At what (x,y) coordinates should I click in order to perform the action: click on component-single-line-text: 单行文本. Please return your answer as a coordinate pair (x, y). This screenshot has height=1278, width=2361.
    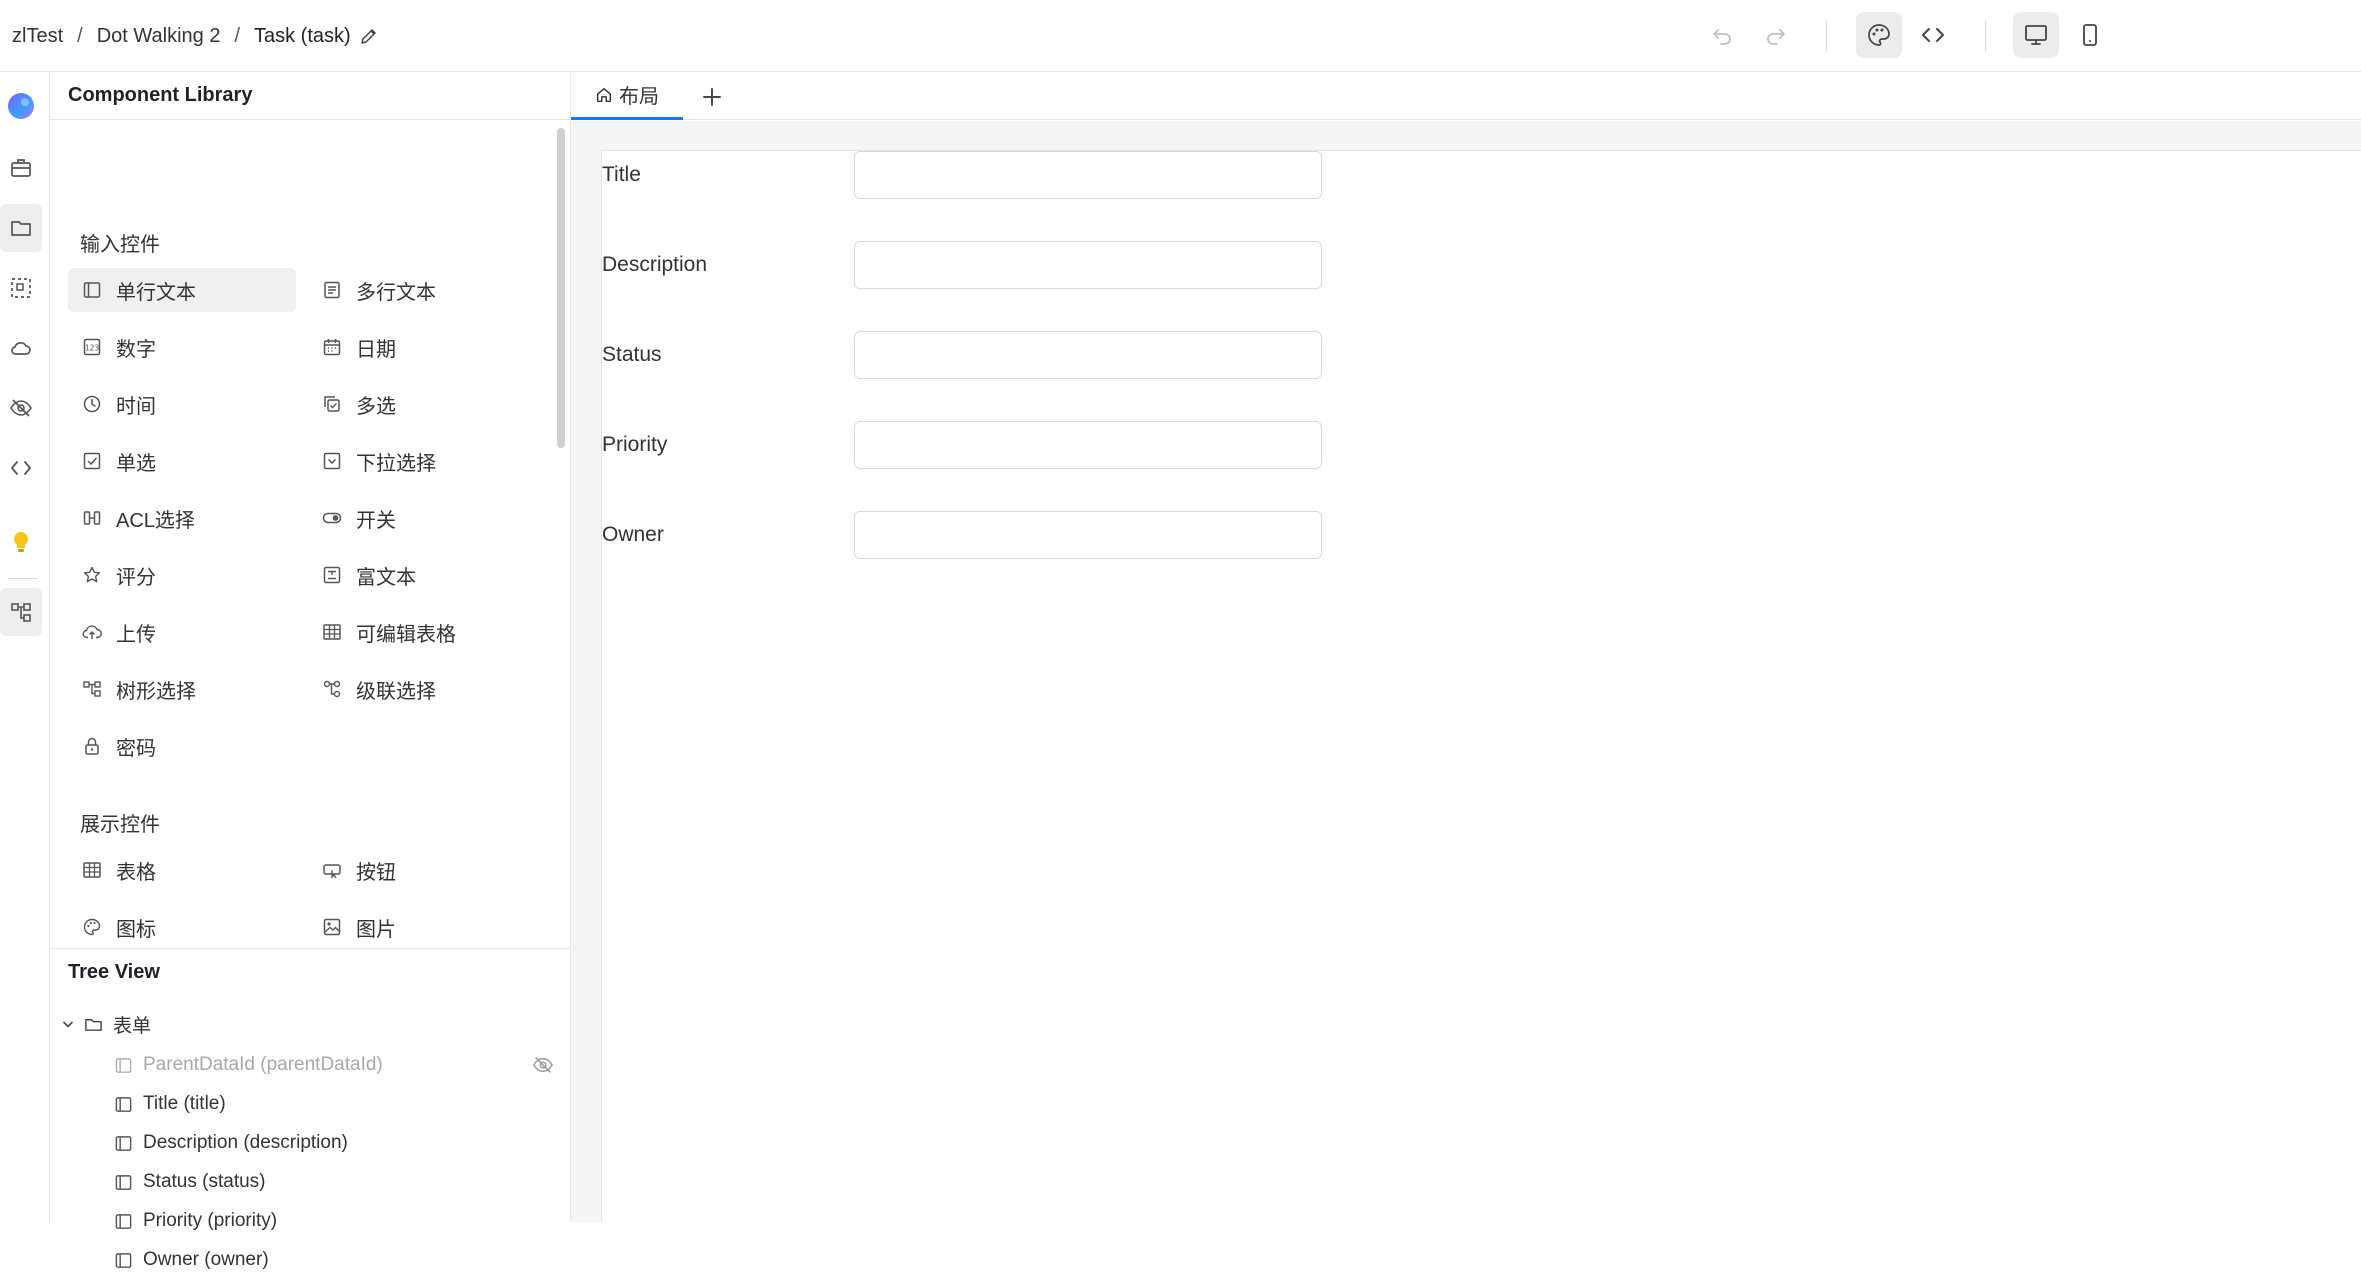
    Looking at the image, I should click on (182, 290).